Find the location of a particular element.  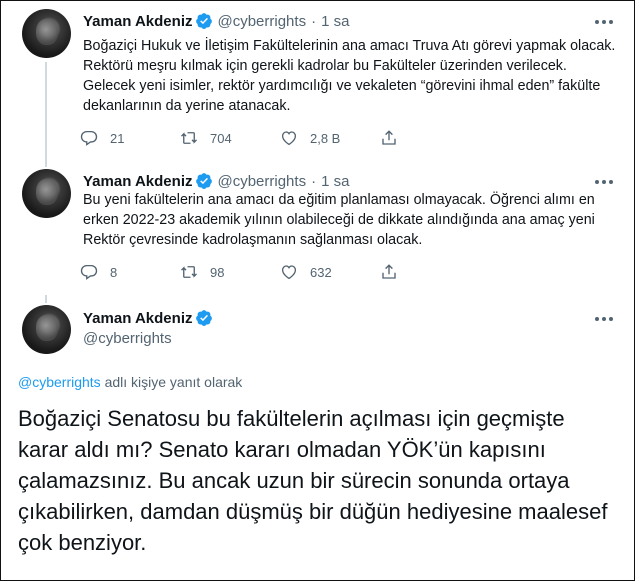

reply-count: 21 is located at coordinates (117, 138).